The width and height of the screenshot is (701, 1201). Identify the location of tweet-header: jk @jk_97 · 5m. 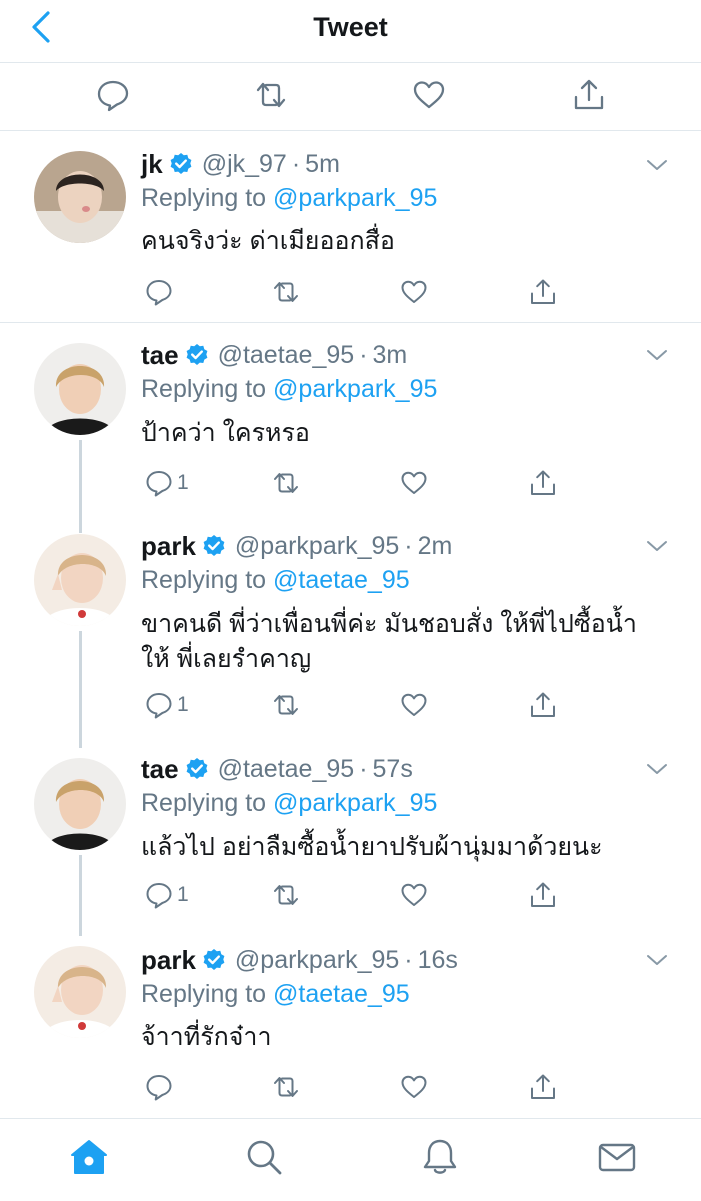
(240, 164).